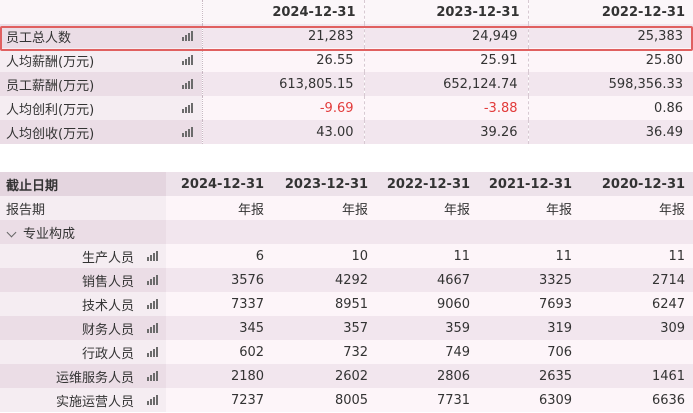 The height and width of the screenshot is (413, 693). What do you see at coordinates (82, 36) in the screenshot?
I see `summary-row-label: 员工总人数` at bounding box center [82, 36].